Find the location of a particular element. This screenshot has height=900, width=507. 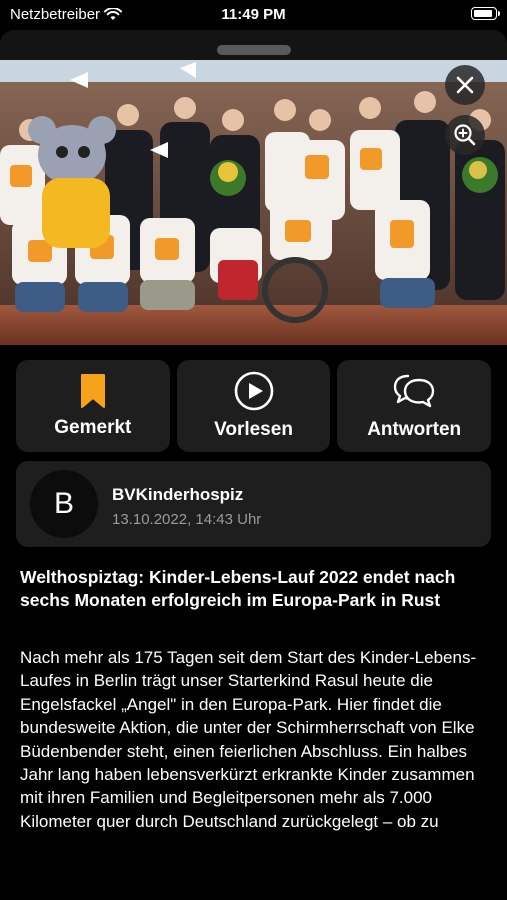

zoom-in-icon is located at coordinates (465, 135).